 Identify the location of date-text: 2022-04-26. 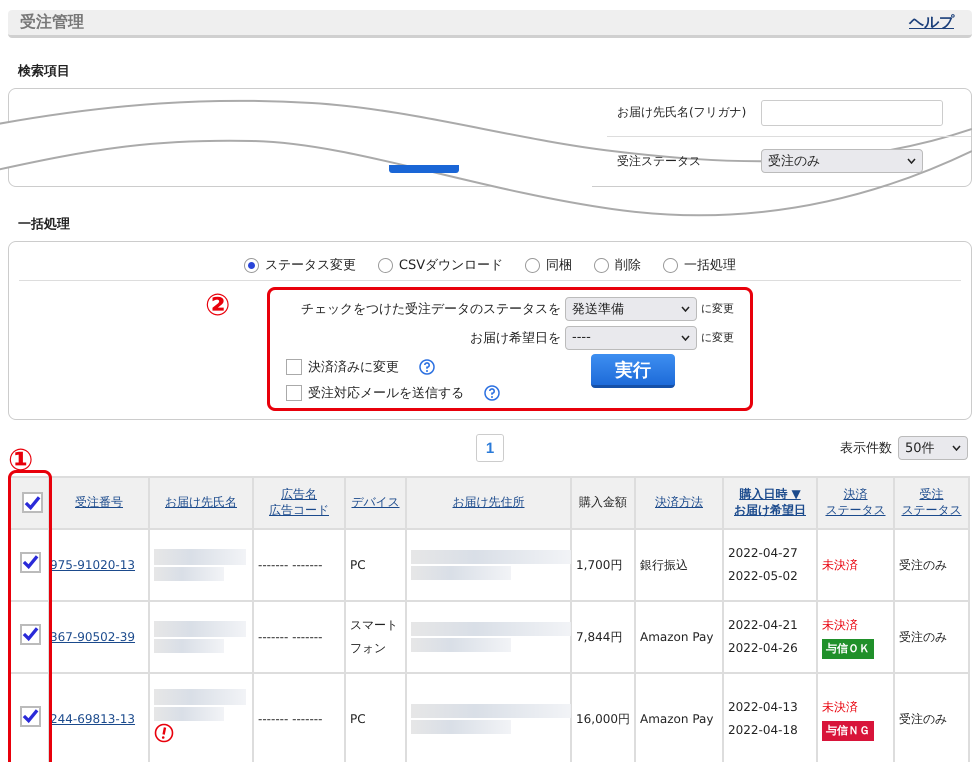
(763, 648).